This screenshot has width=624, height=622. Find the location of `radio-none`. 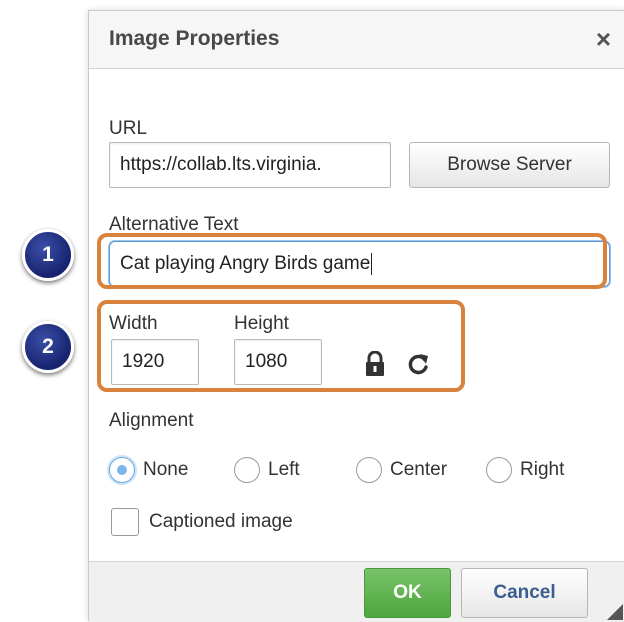

radio-none is located at coordinates (122, 470).